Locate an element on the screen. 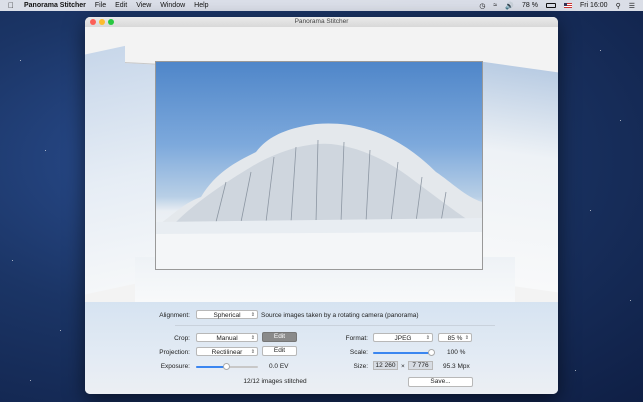 The image size is (643, 402). projection-popup: Rectilinear ⇕ is located at coordinates (227, 351).